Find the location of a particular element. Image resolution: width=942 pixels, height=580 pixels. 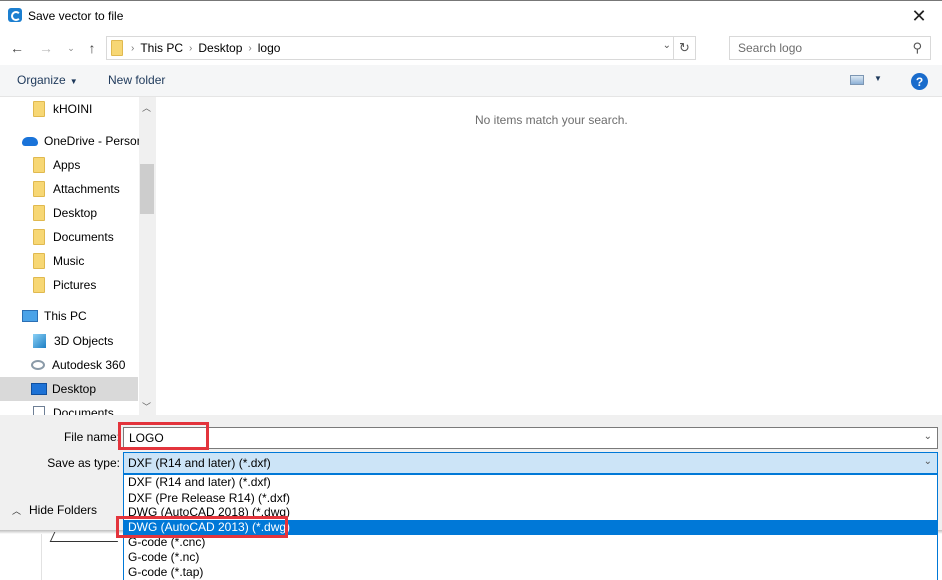

sidebar-item-label: Apps is located at coordinates (67, 165).